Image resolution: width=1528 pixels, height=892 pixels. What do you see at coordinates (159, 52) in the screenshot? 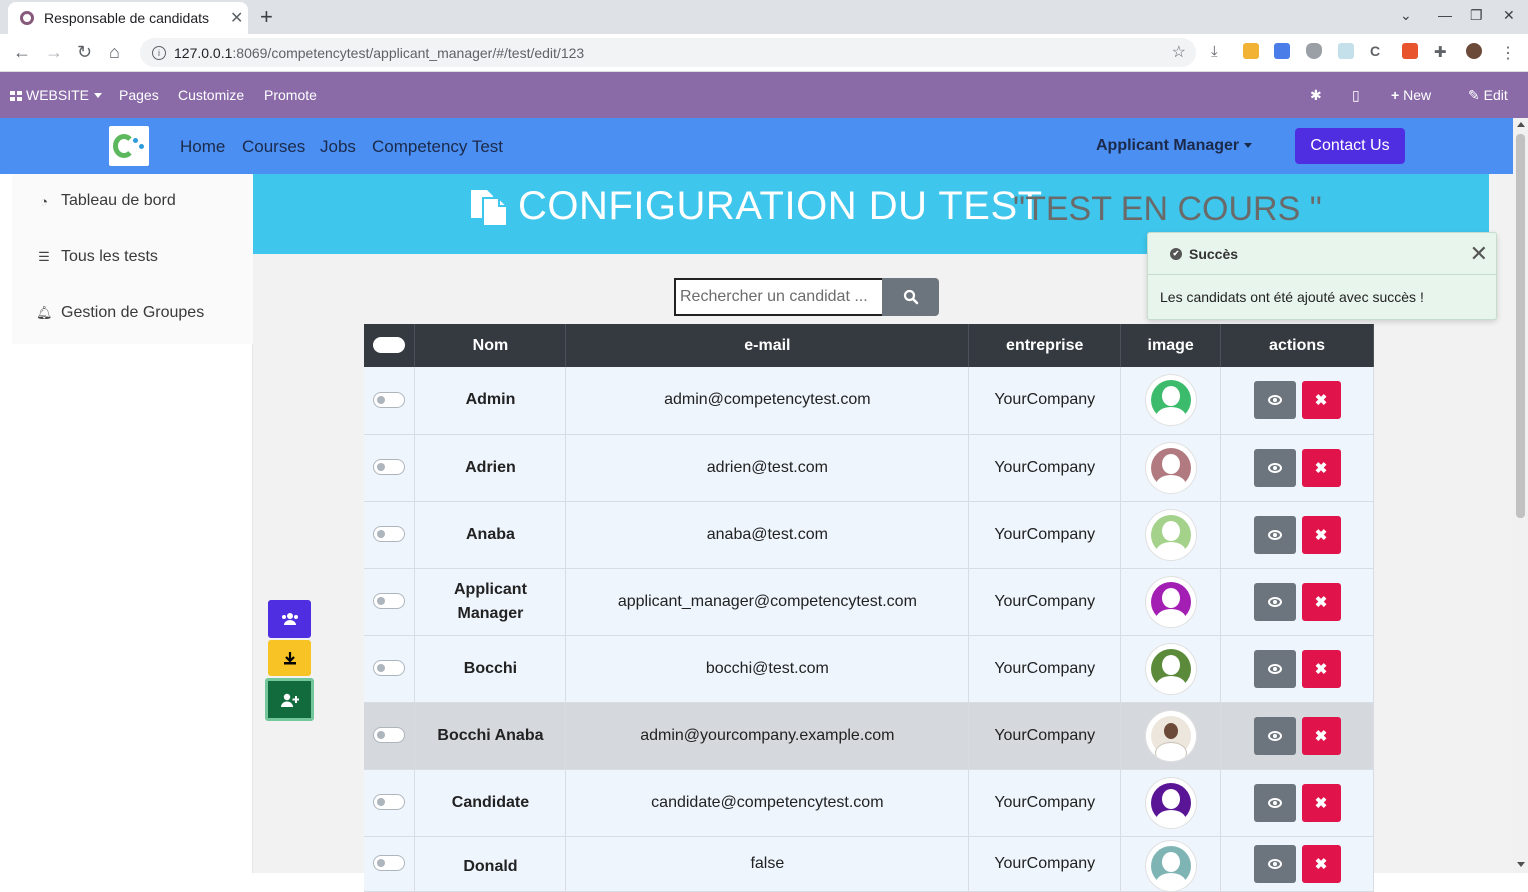
I see `site-info-icon: i` at bounding box center [159, 52].